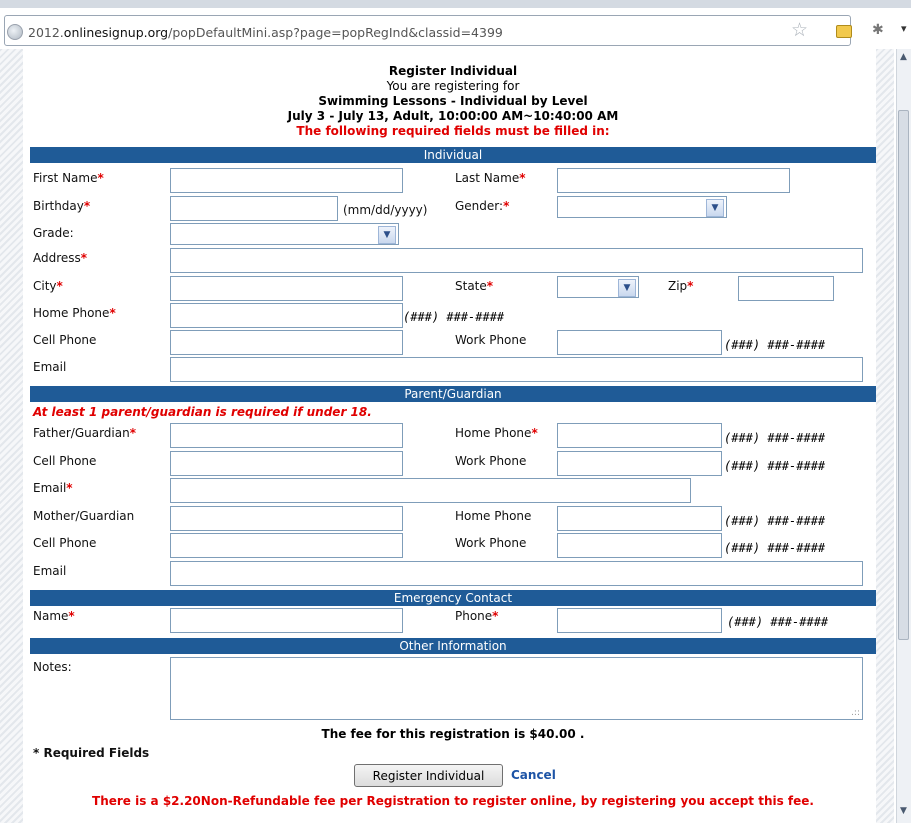  I want to click on section-individual-header: Individual, so click(453, 155).